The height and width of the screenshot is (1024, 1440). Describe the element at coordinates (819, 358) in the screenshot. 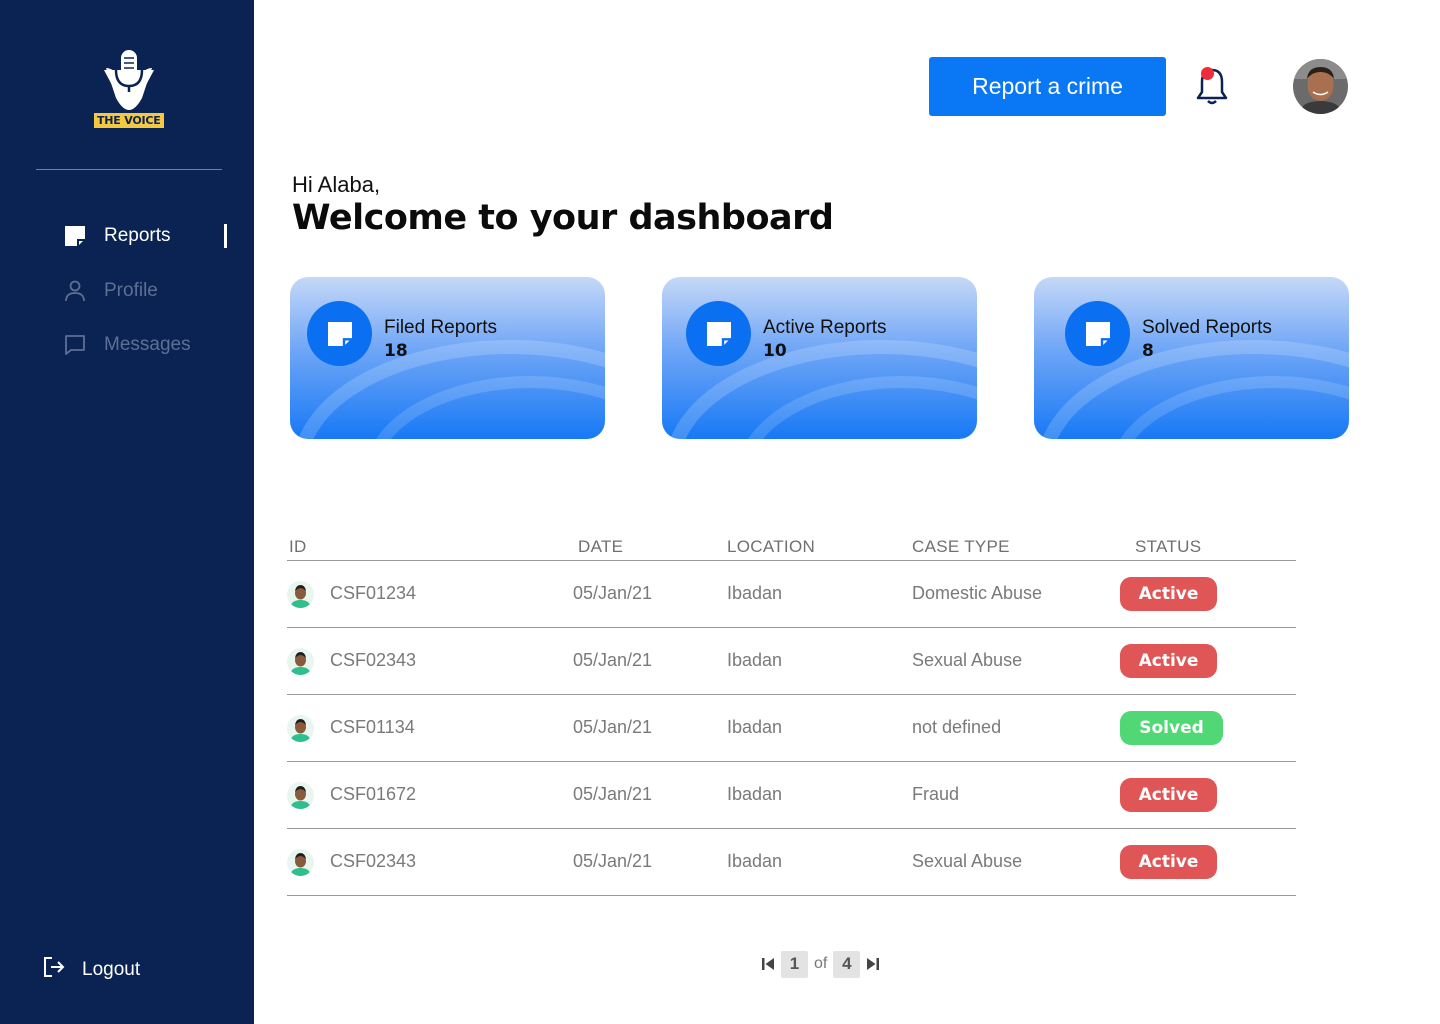

I see `card-active-reports: Active Reports 10` at that location.